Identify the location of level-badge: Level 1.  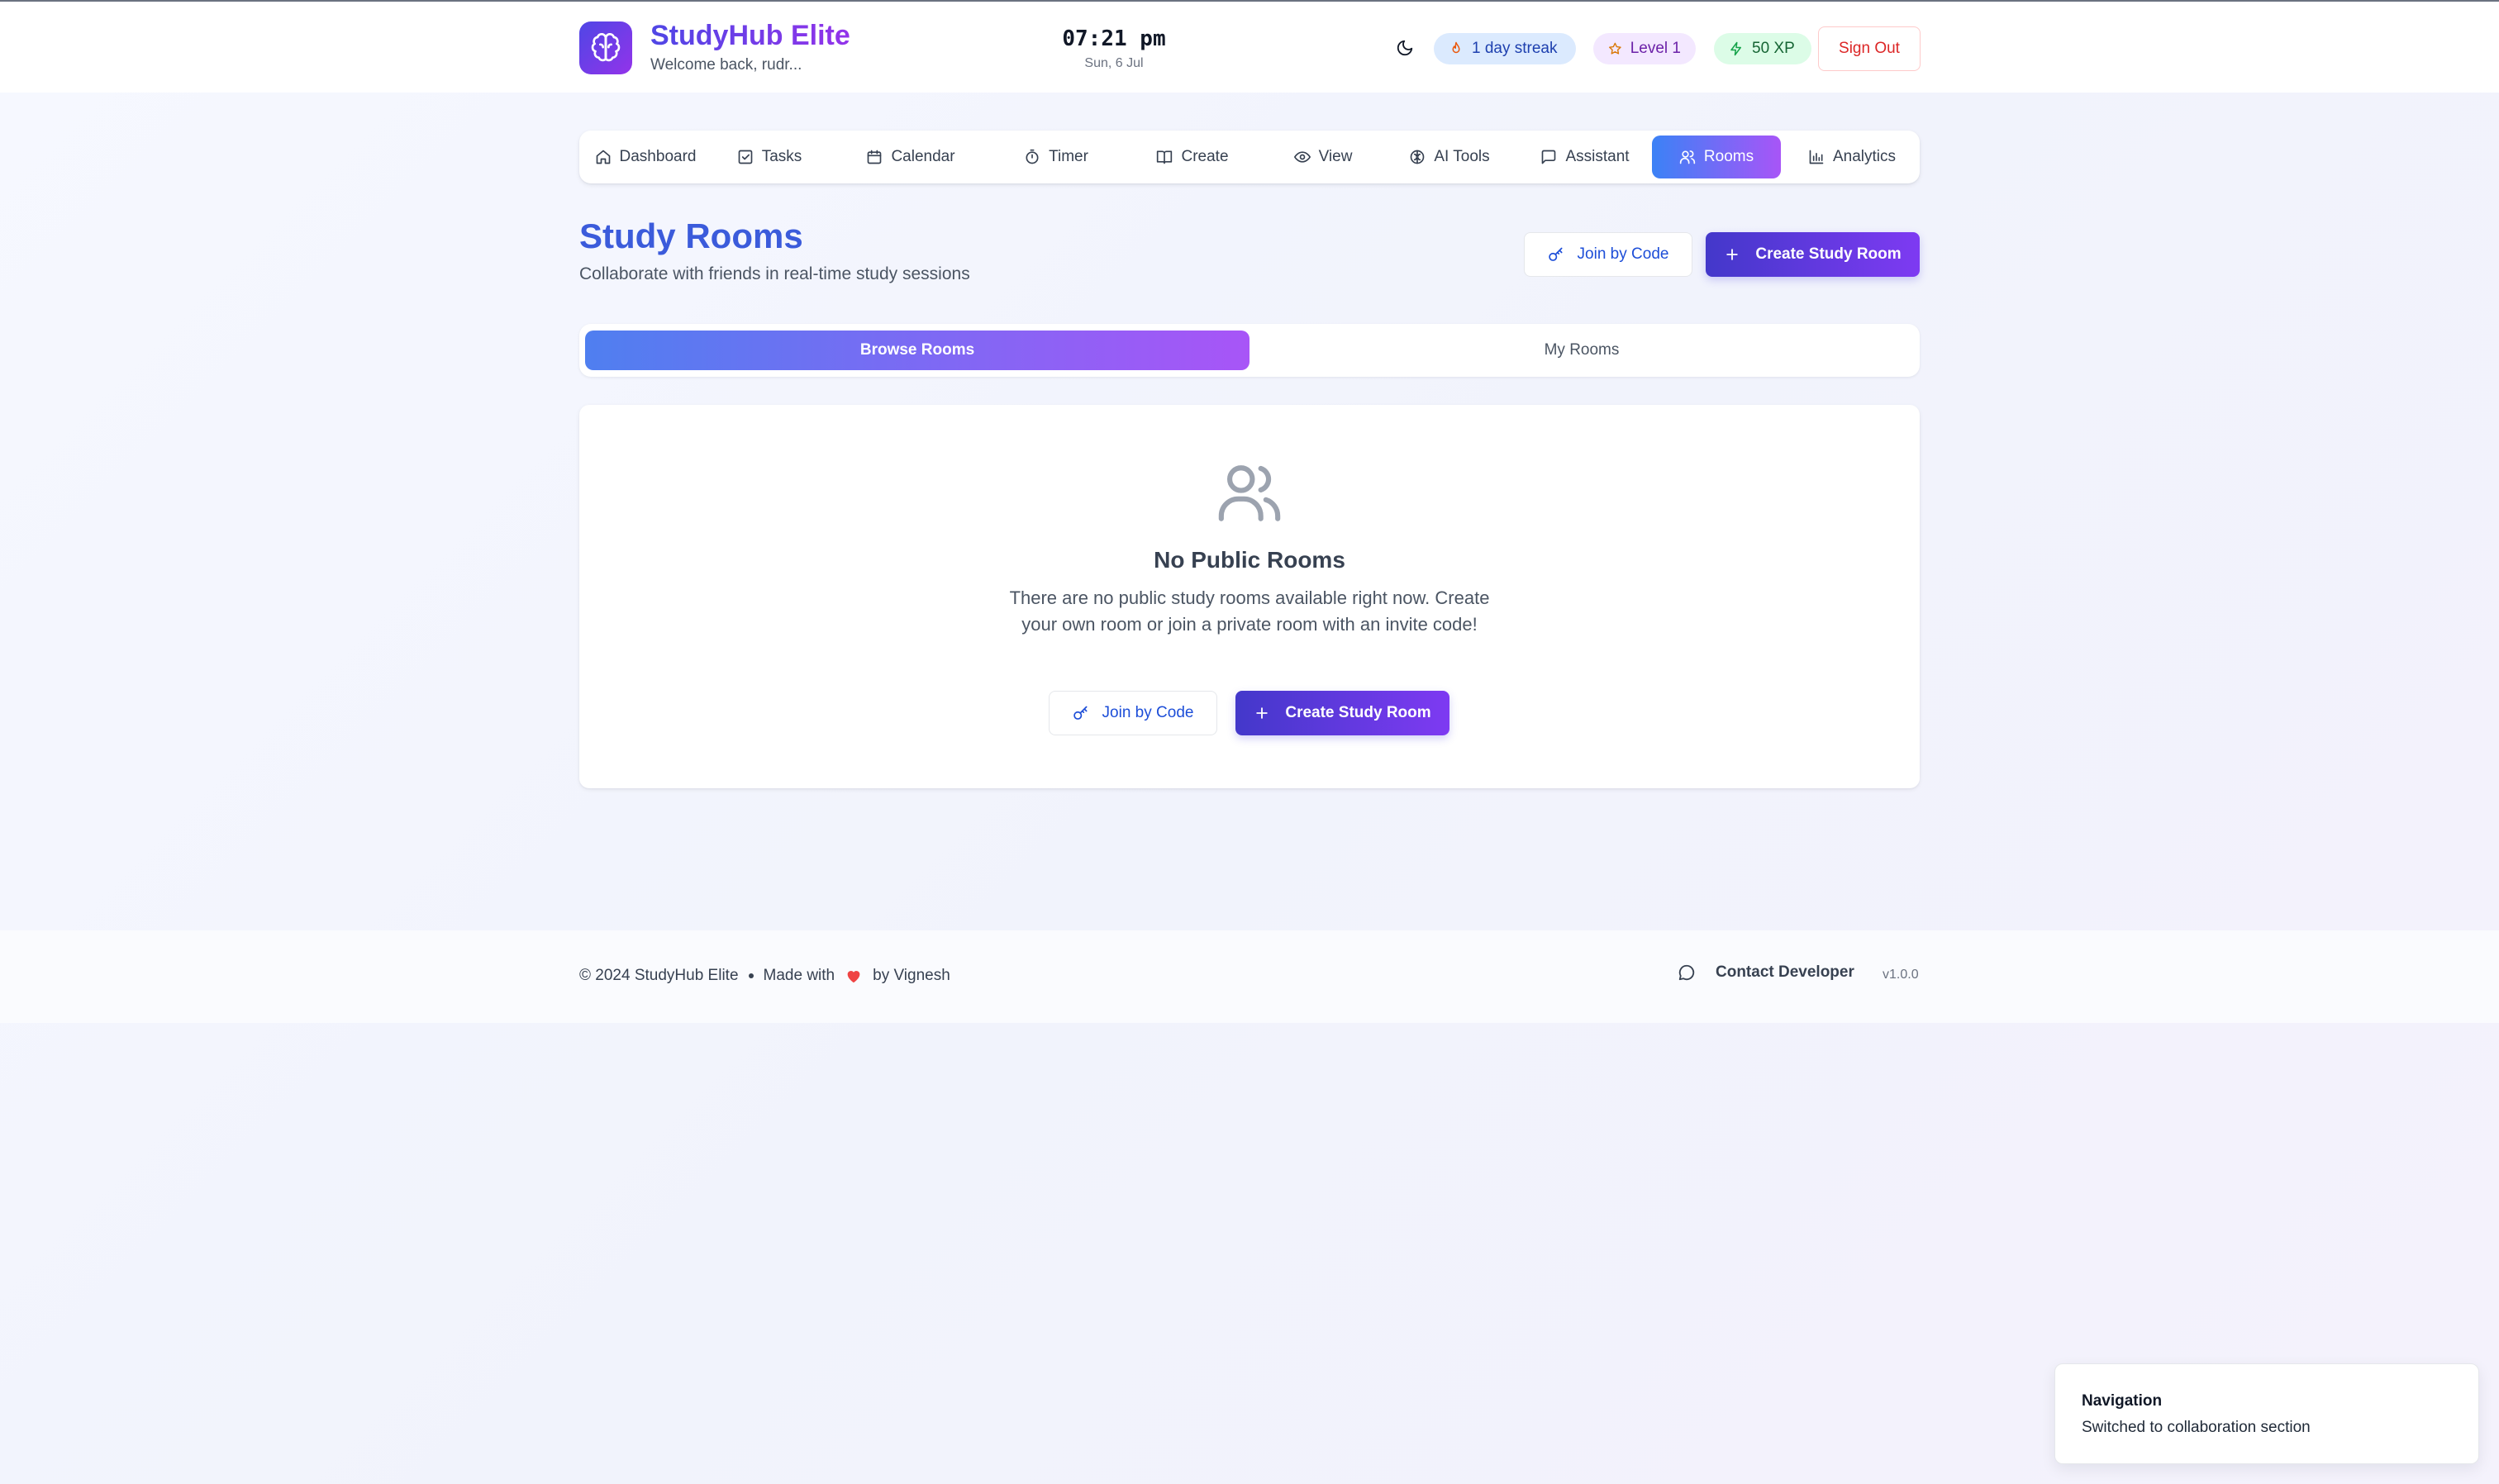
(1644, 48).